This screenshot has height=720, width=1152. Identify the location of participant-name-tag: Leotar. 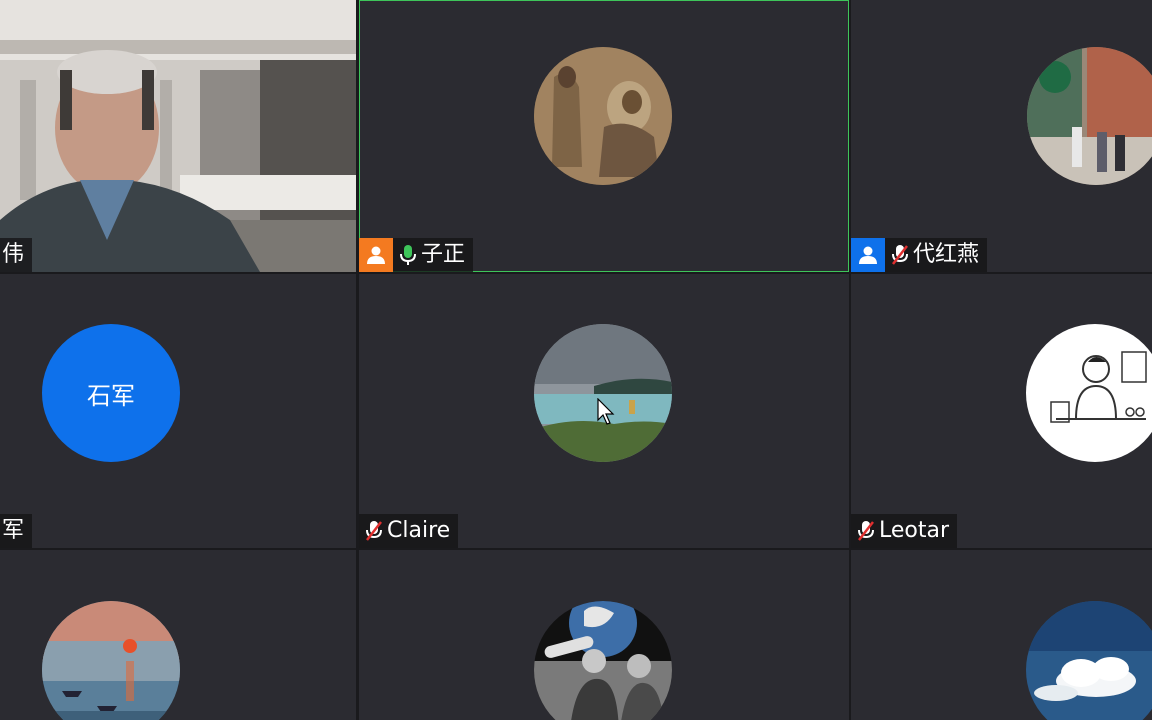
(904, 531).